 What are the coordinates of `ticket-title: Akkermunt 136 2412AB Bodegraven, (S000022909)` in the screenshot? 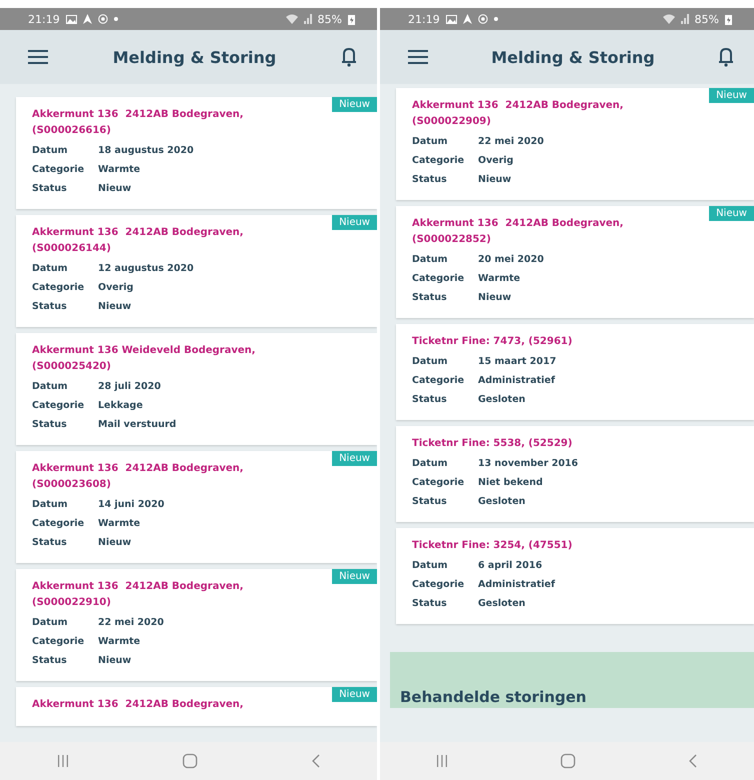 It's located at (518, 114).